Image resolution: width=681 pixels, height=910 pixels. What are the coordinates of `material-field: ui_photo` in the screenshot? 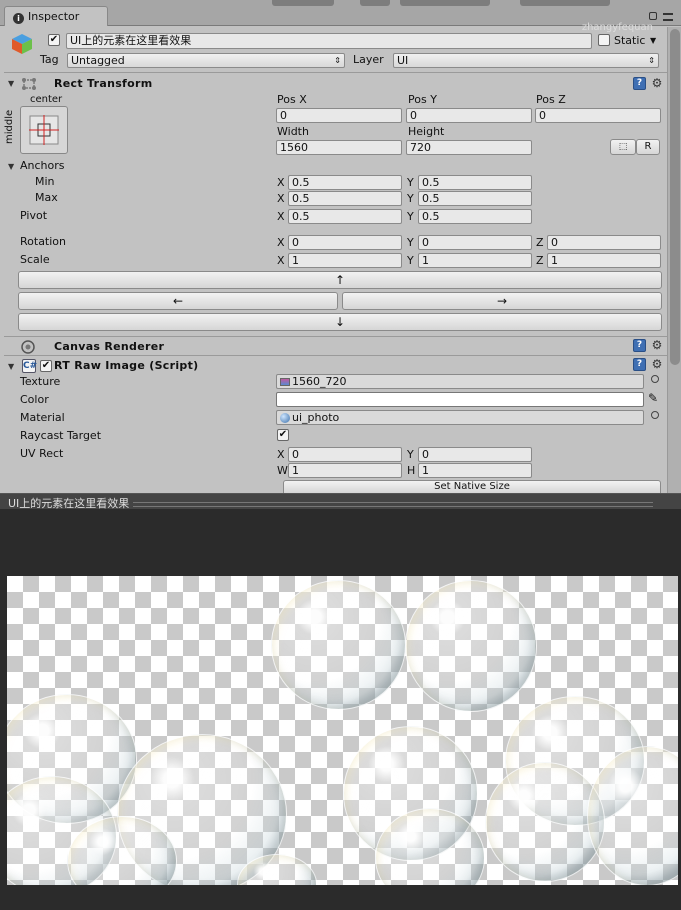 It's located at (460, 417).